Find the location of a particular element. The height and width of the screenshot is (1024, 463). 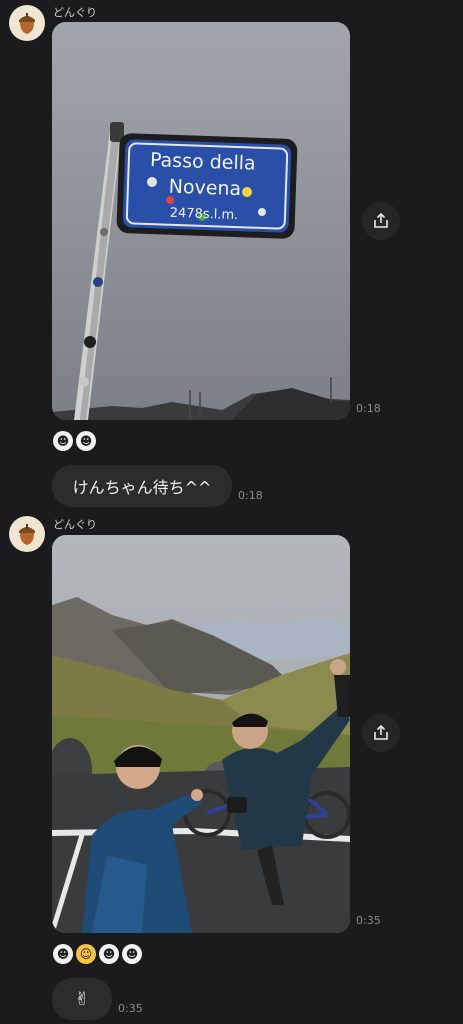

sign-line-1: Passo della is located at coordinates (203, 162).